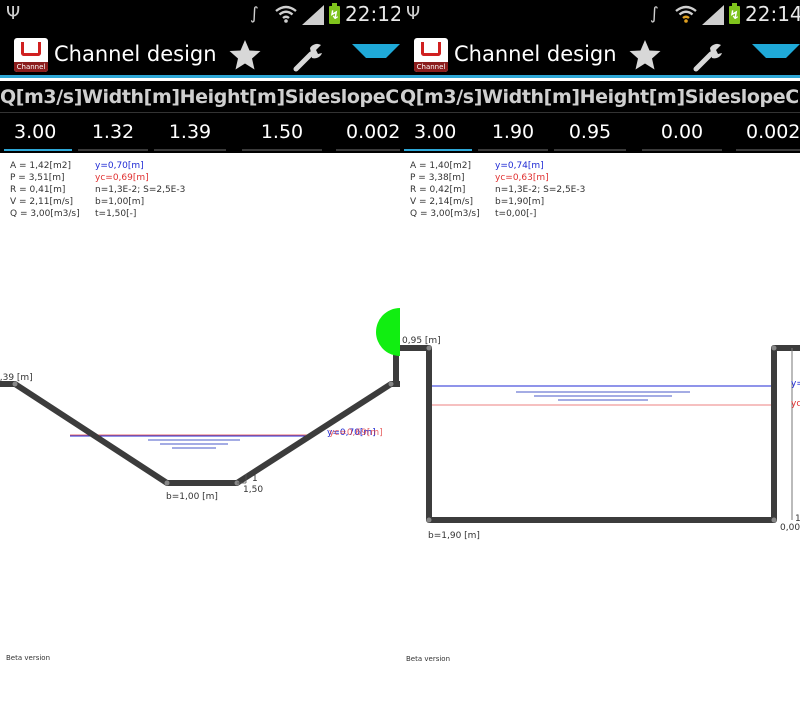  What do you see at coordinates (795, 404) in the screenshot?
I see `critical-depth-label: yc` at bounding box center [795, 404].